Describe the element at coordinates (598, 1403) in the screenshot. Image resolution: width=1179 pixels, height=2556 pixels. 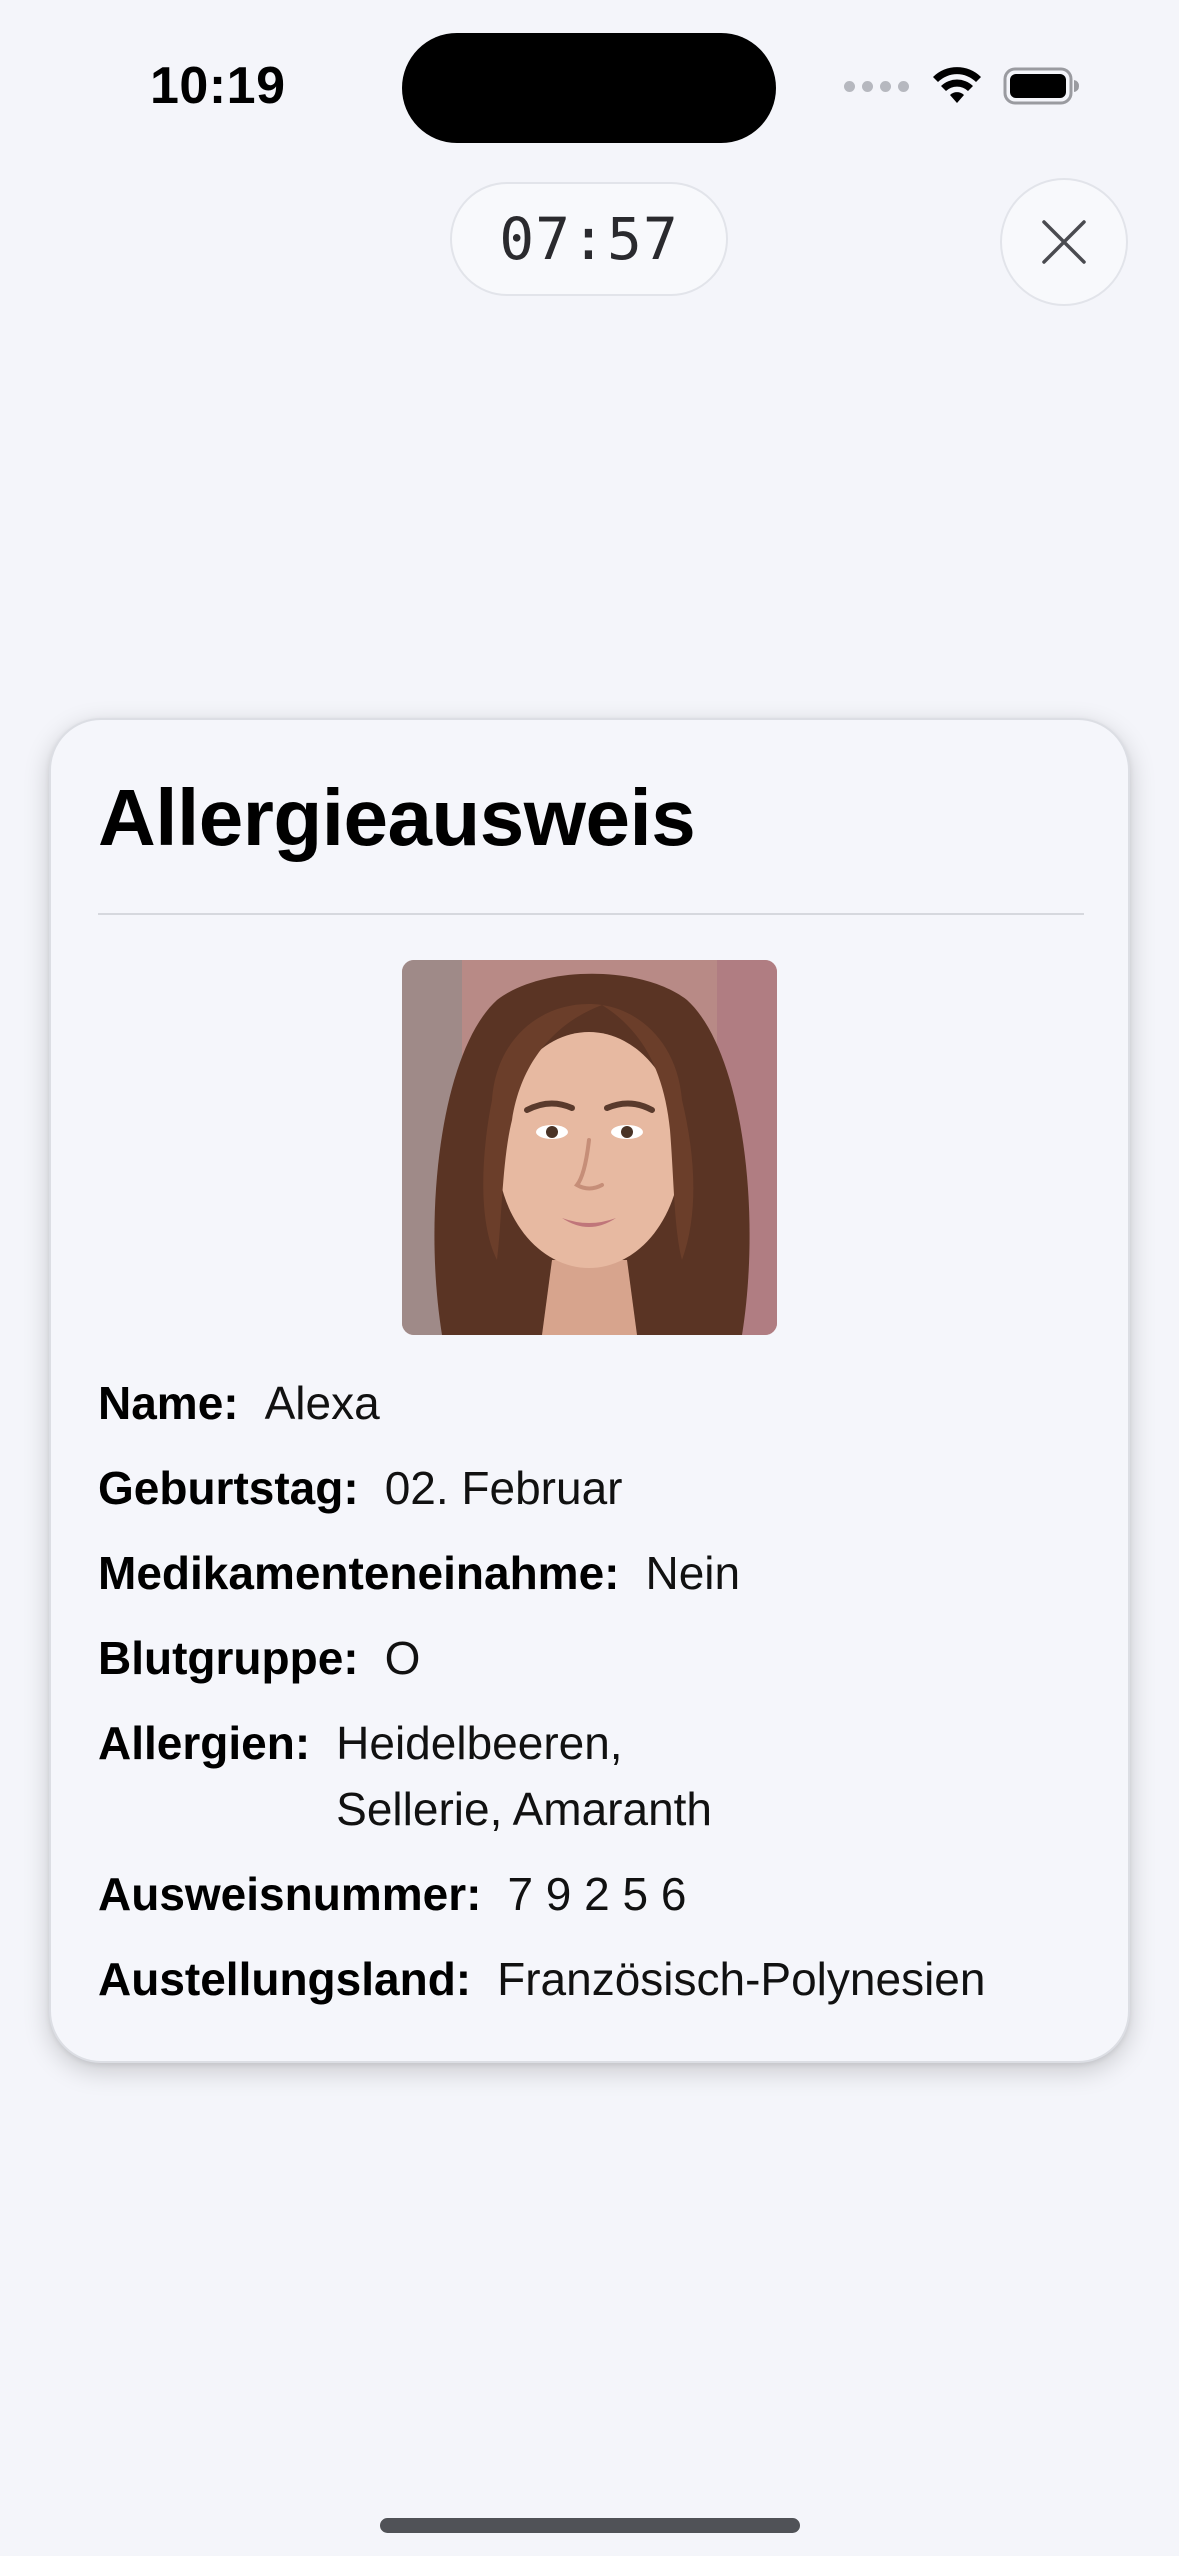
I see `field-name: Name: Alexa` at that location.